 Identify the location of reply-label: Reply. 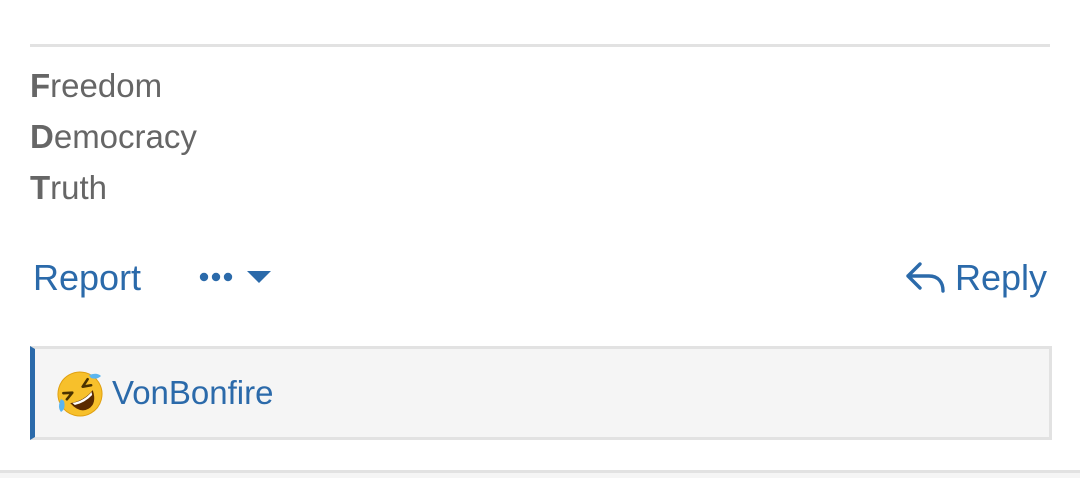
(1000, 277).